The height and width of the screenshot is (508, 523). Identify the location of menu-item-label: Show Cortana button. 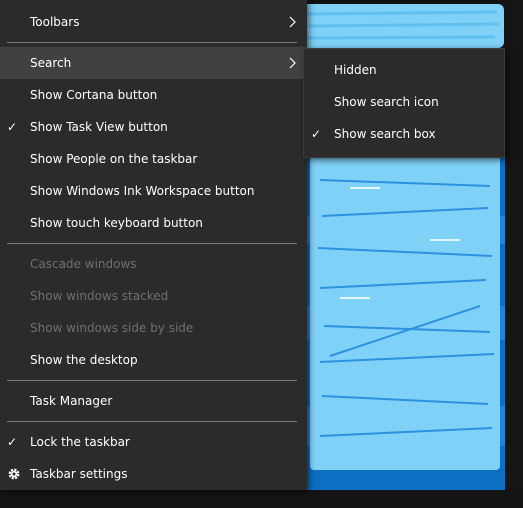
(94, 95).